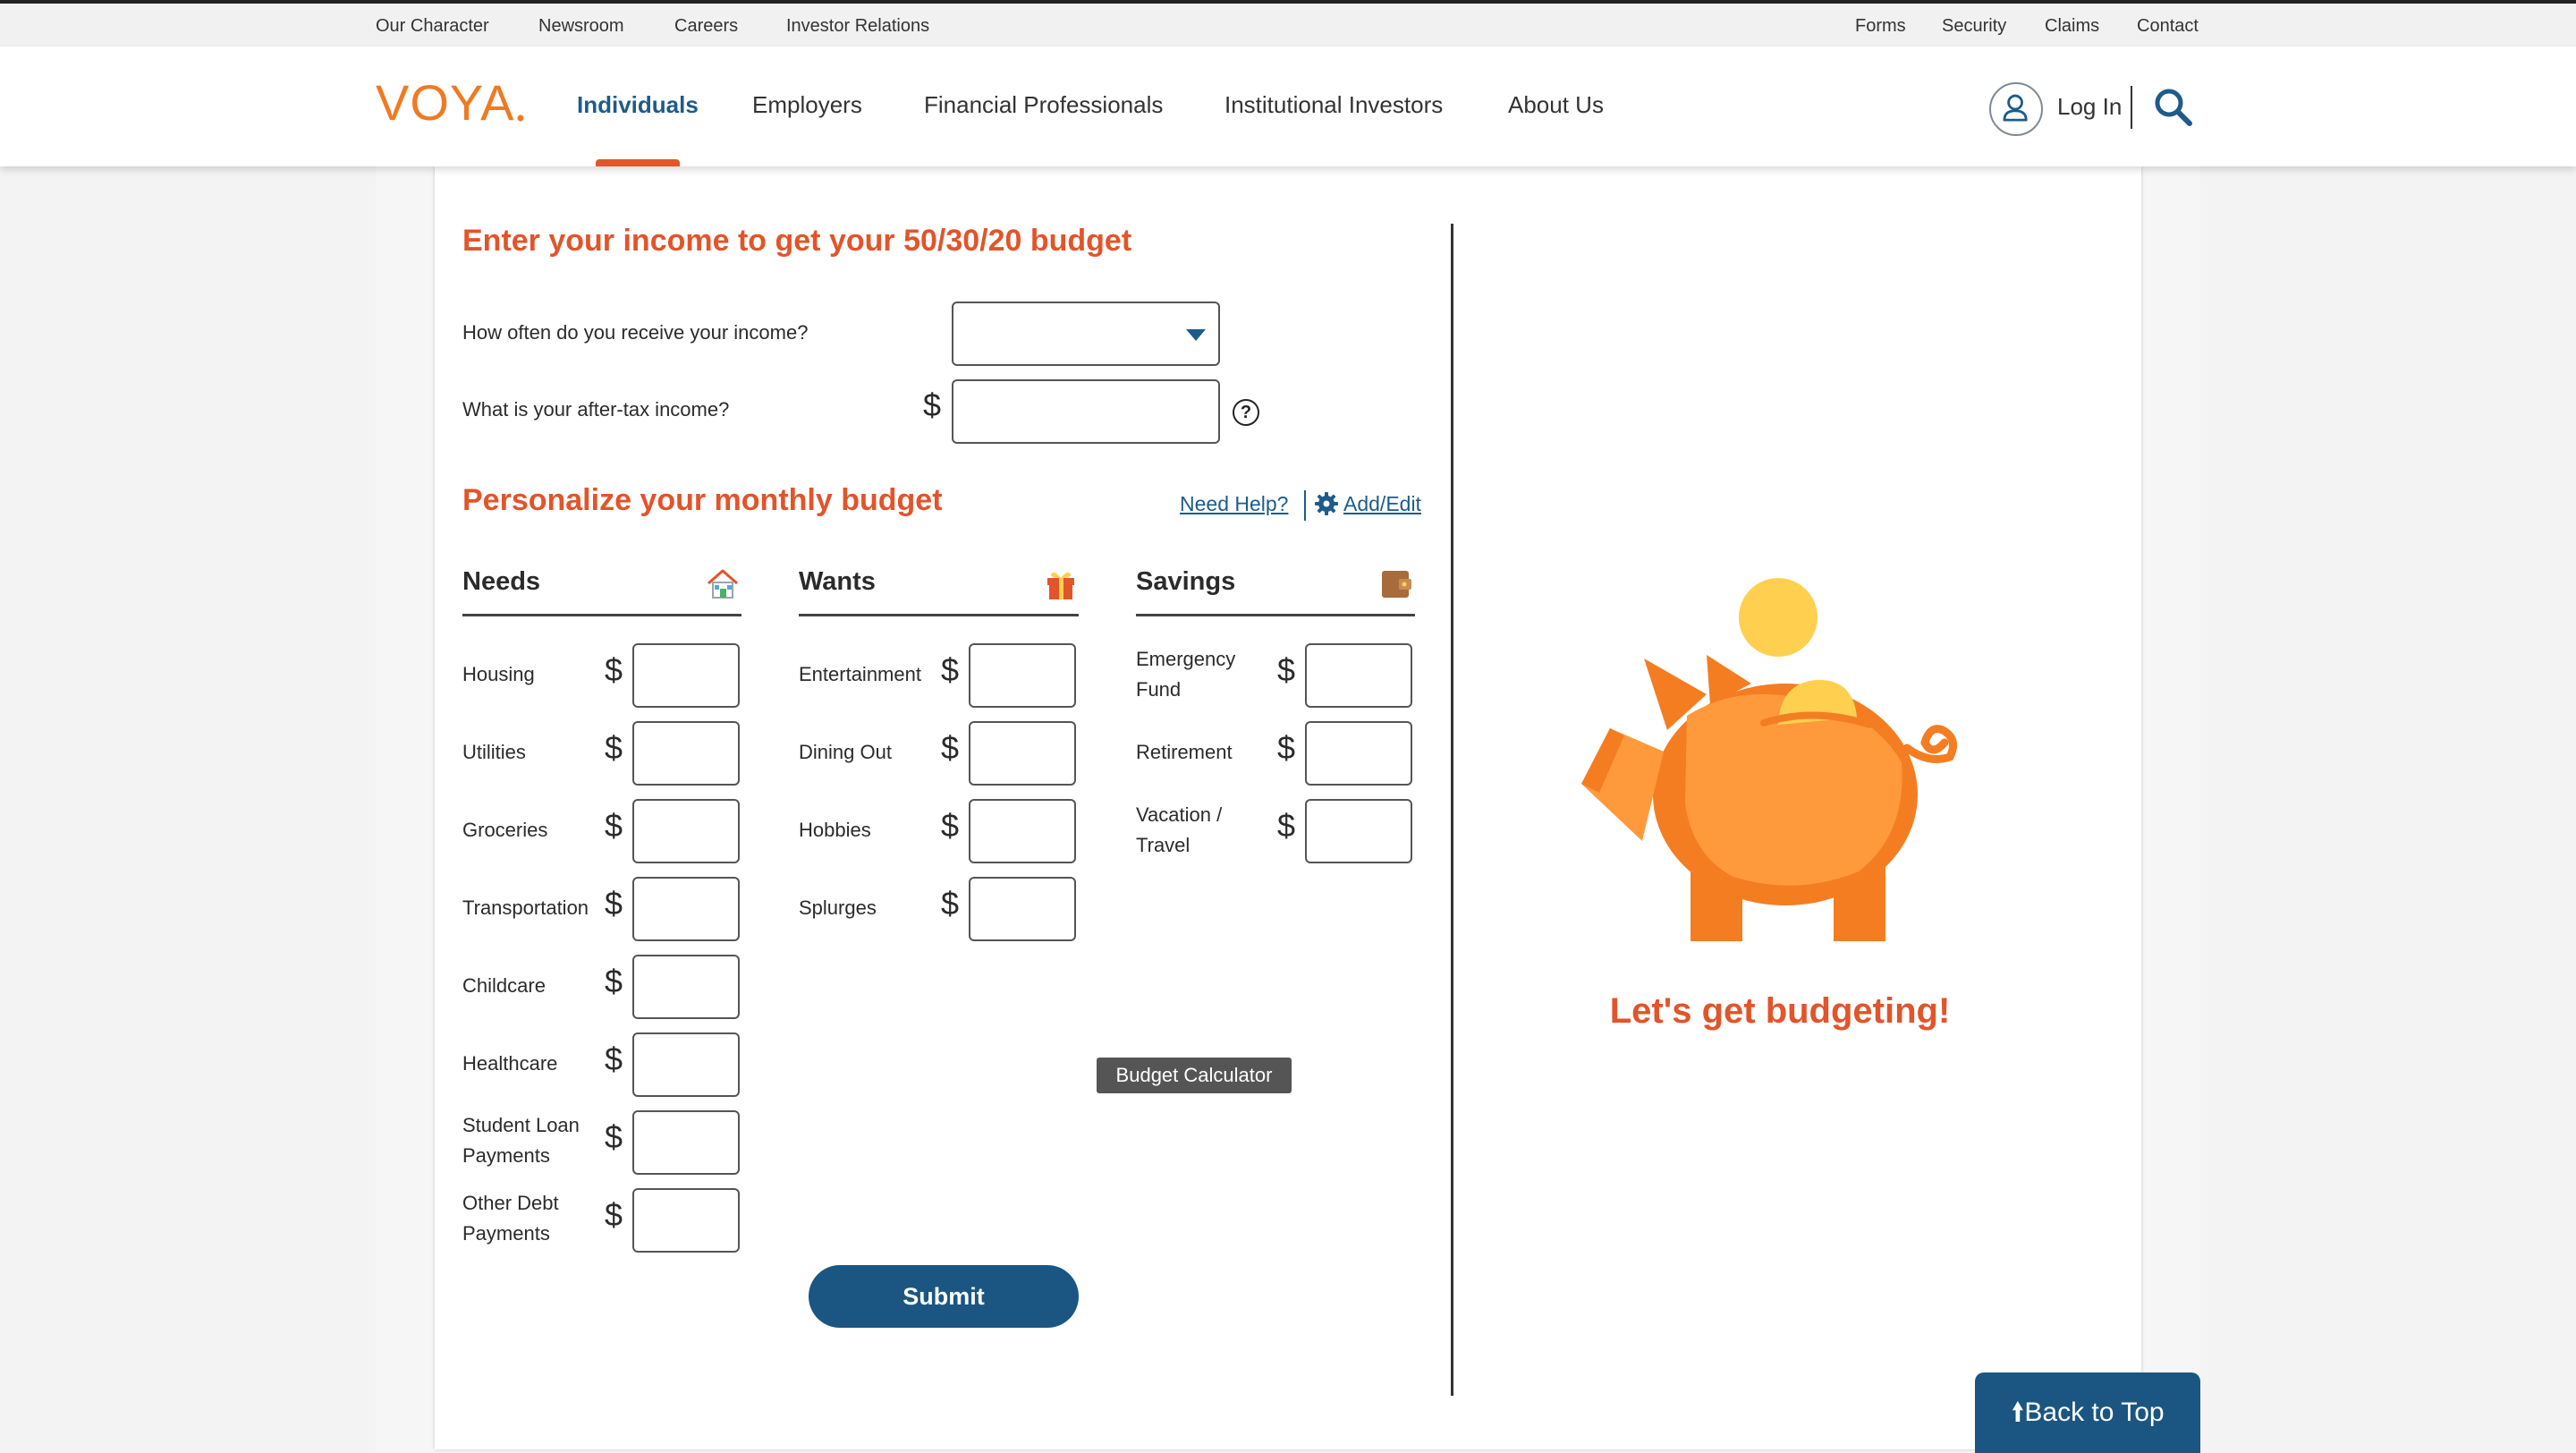 Image resolution: width=2576 pixels, height=1453 pixels. What do you see at coordinates (1358, 753) in the screenshot?
I see `savings-input-retirement` at bounding box center [1358, 753].